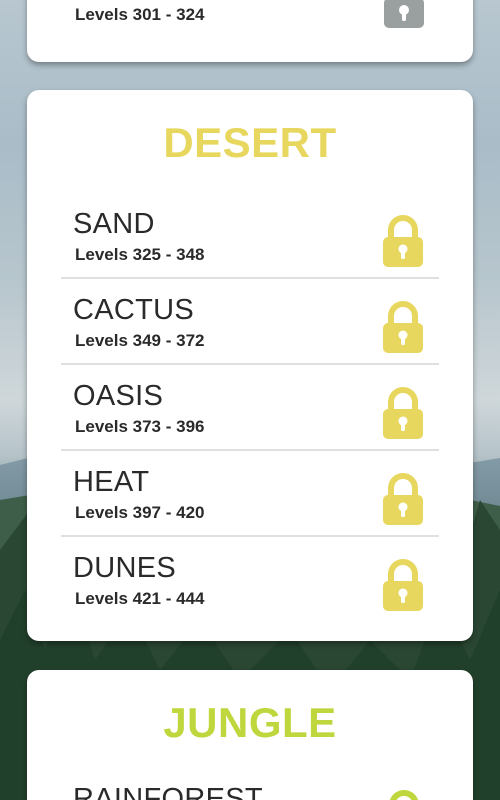 The height and width of the screenshot is (800, 500). I want to click on world-levels-range: Levels 421 - 444, so click(140, 598).